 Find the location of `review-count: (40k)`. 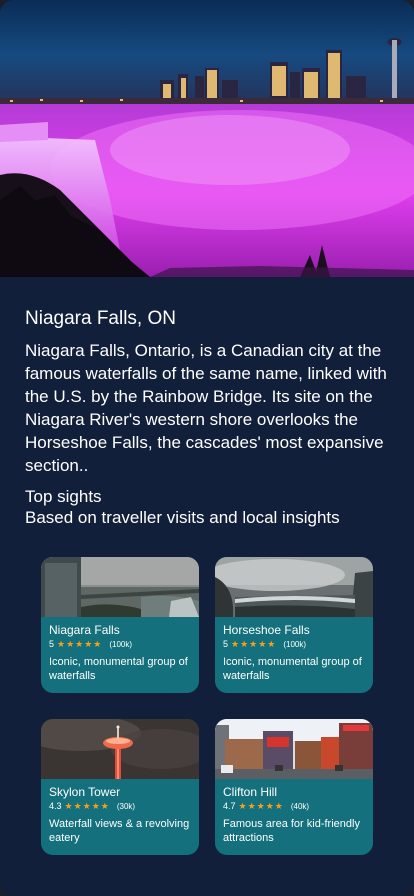

review-count: (40k) is located at coordinates (300, 806).